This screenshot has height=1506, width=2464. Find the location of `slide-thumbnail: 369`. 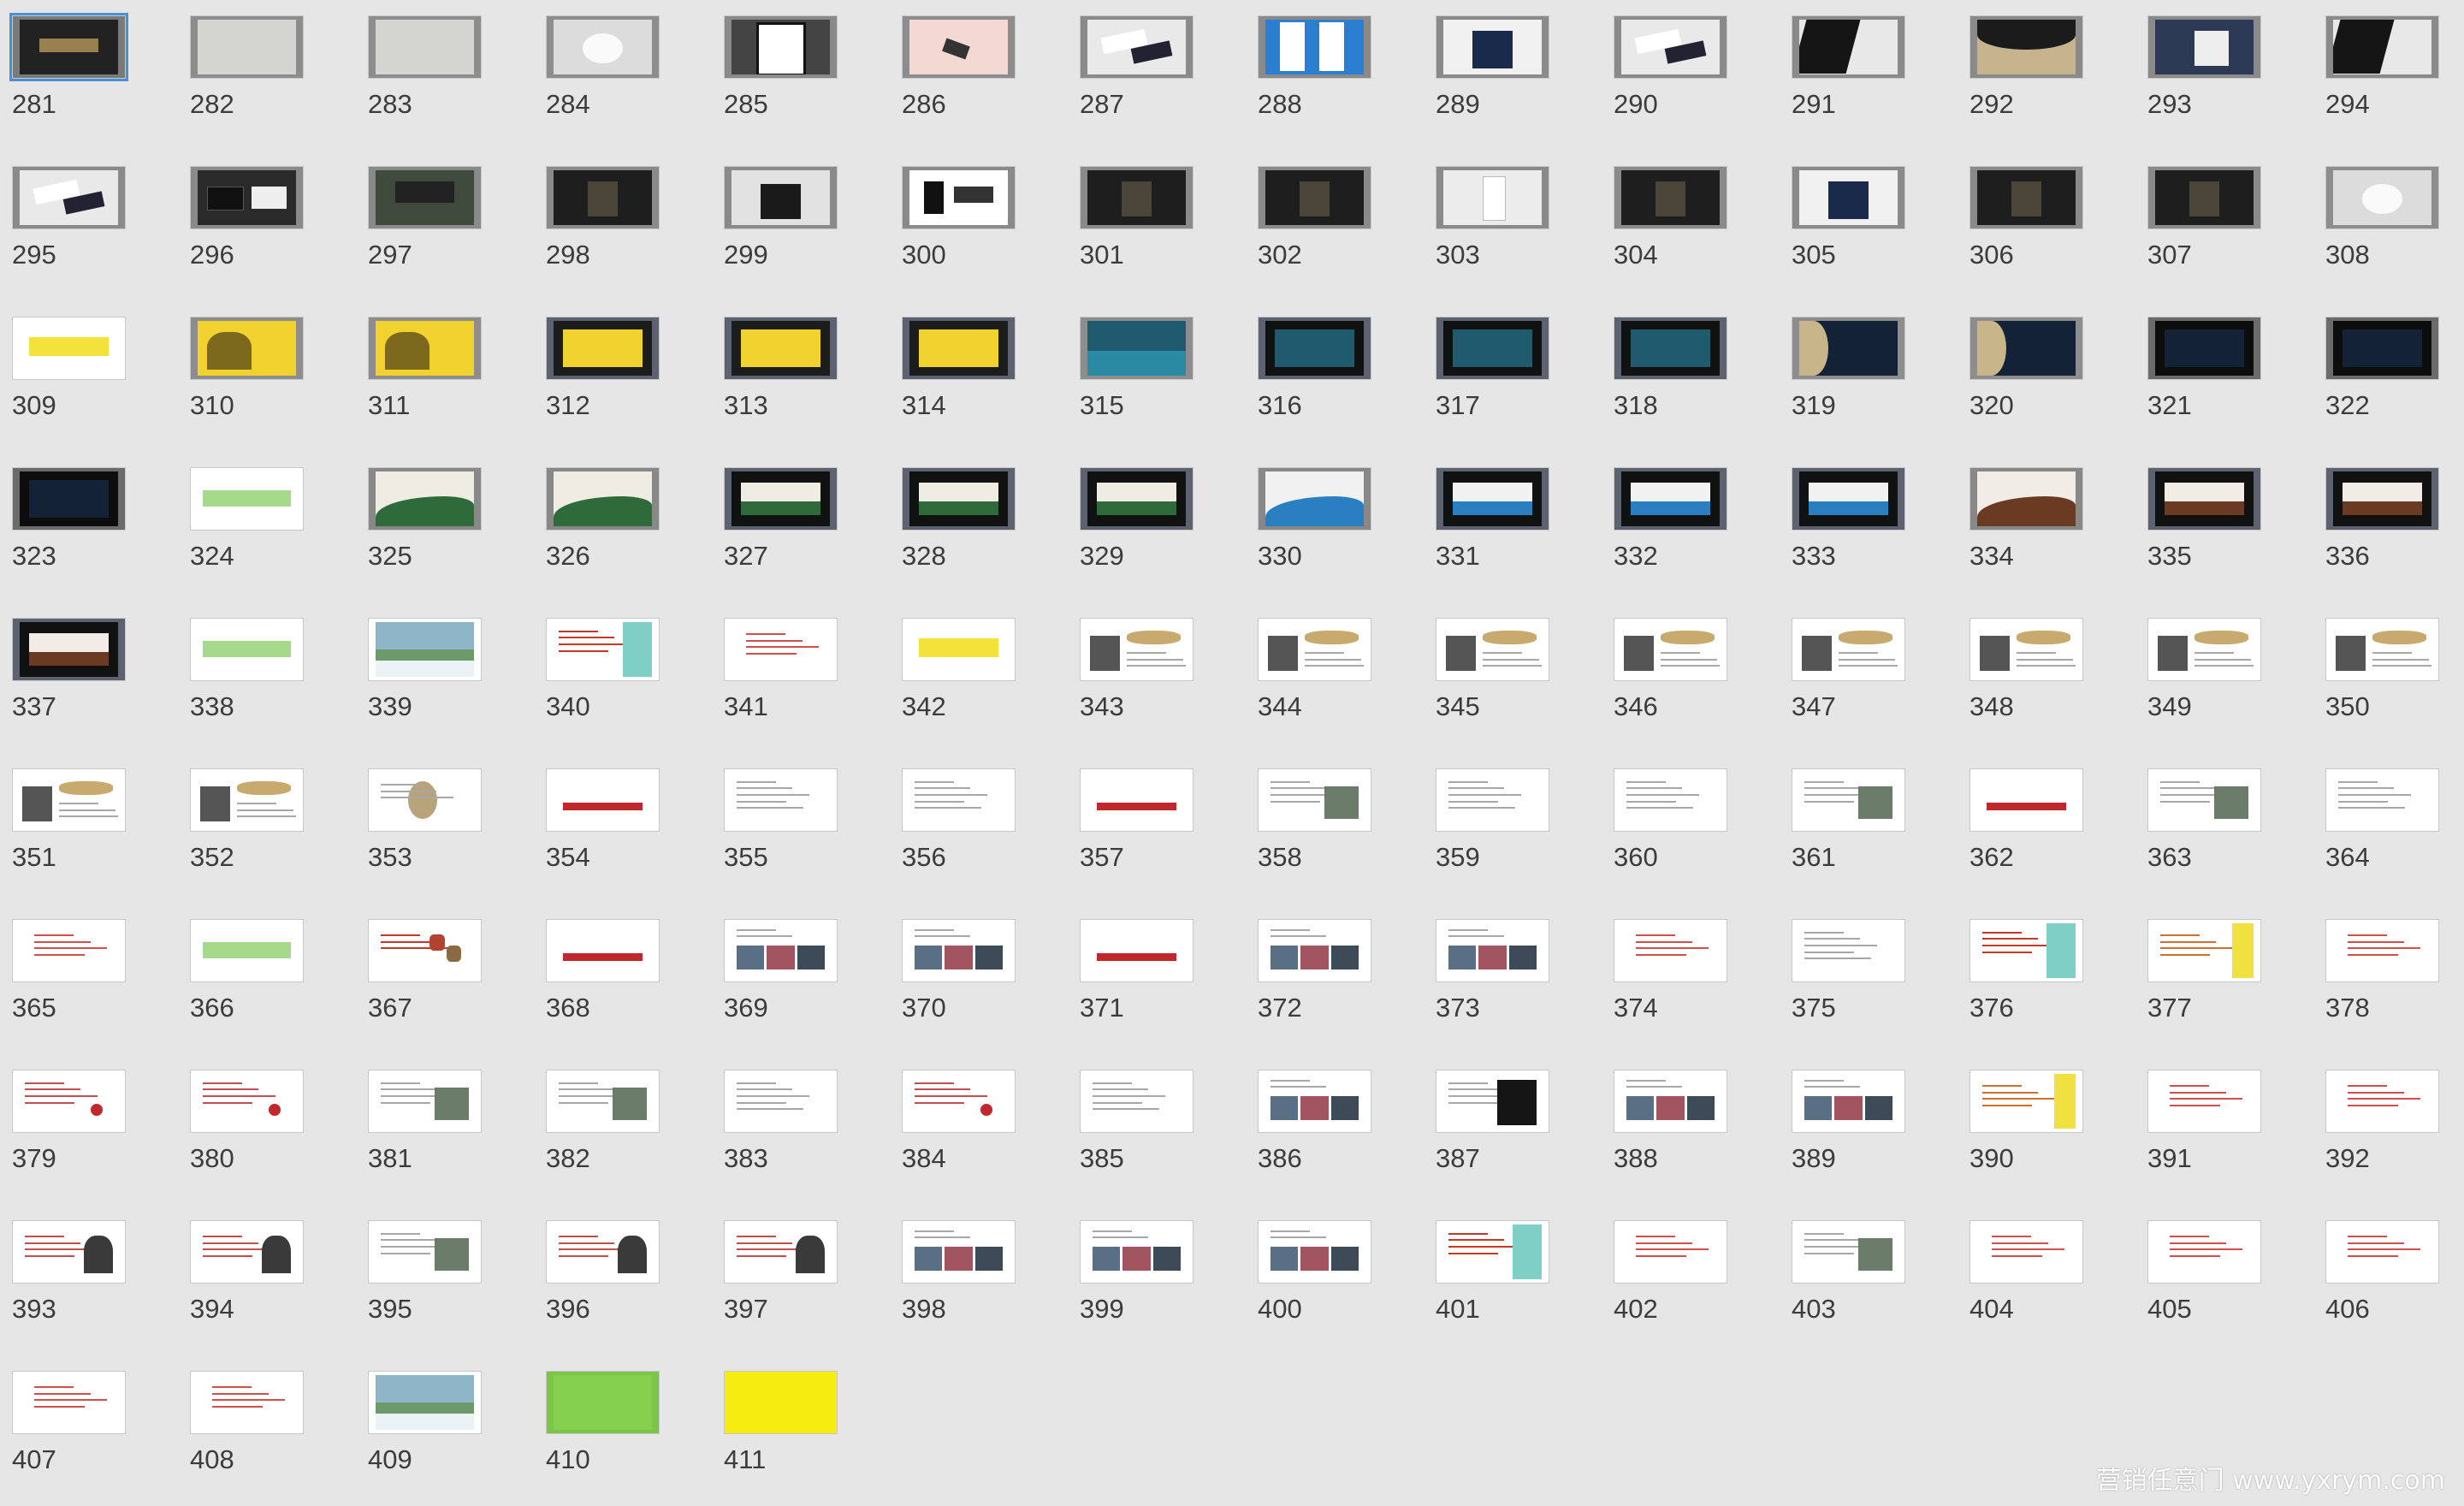

slide-thumbnail: 369 is located at coordinates (801, 979).